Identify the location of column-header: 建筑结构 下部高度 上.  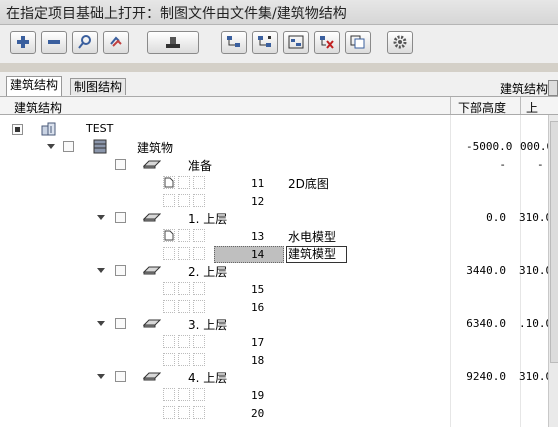
(279, 105).